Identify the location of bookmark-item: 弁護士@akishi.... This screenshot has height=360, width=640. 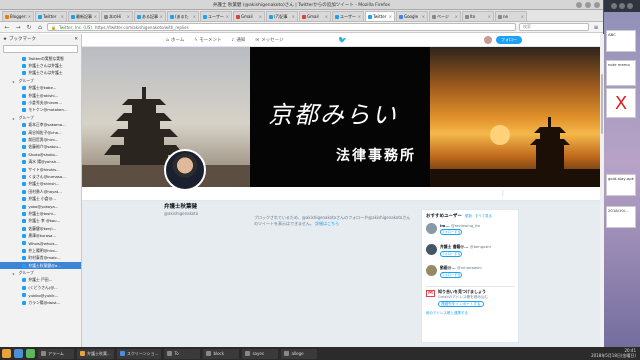
(40, 95).